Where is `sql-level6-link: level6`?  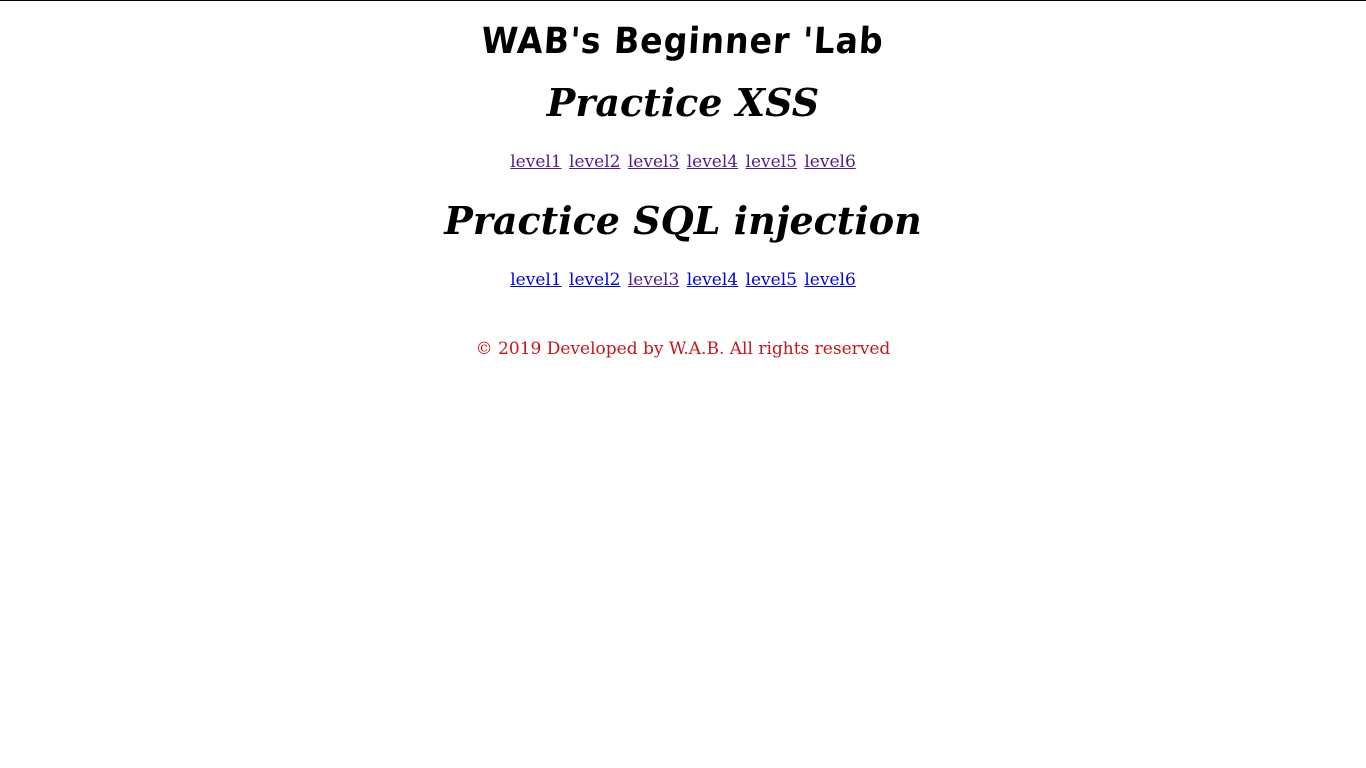
sql-level6-link: level6 is located at coordinates (829, 280).